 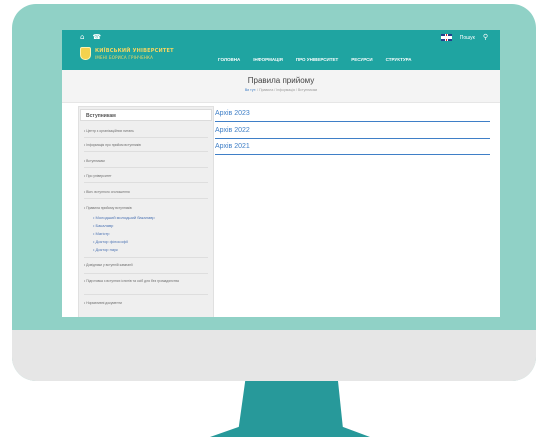 What do you see at coordinates (399, 59) in the screenshot?
I see `nav-item-structure: СТРУКТУРА` at bounding box center [399, 59].